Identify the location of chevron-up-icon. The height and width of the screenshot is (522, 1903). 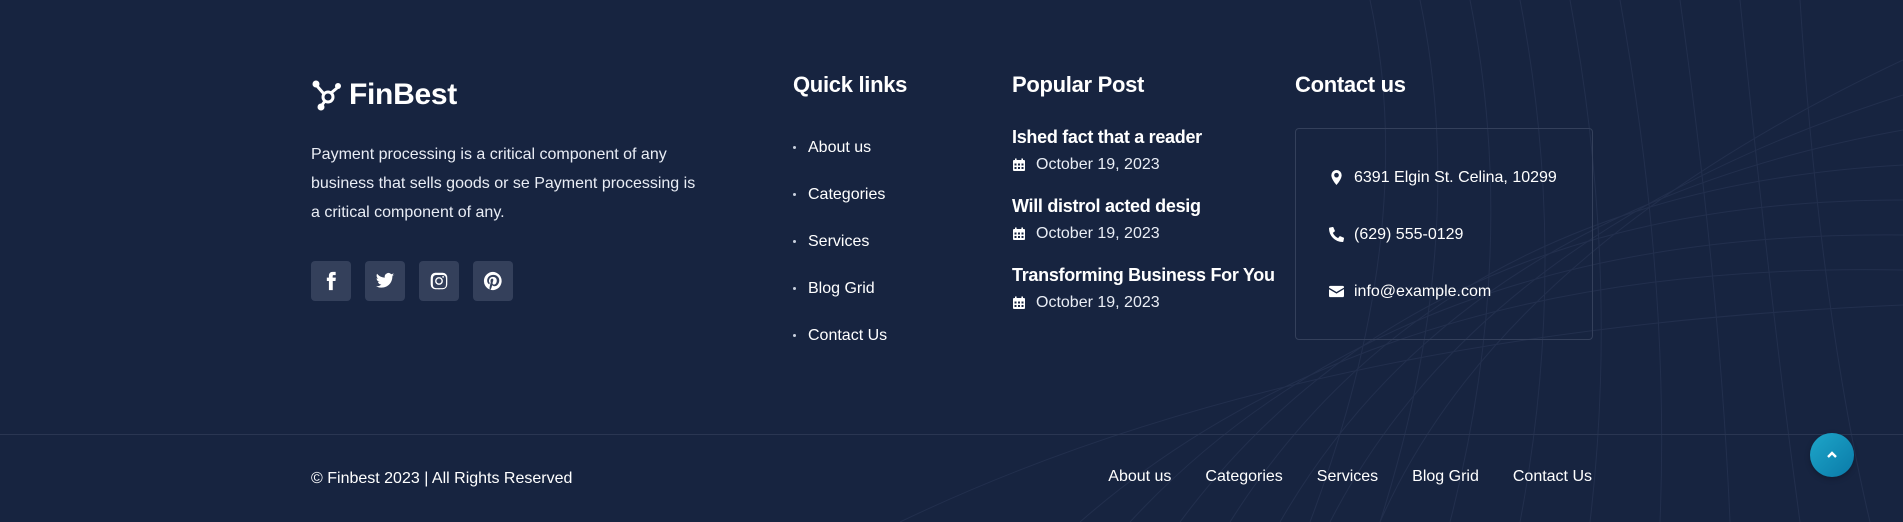
(1832, 454).